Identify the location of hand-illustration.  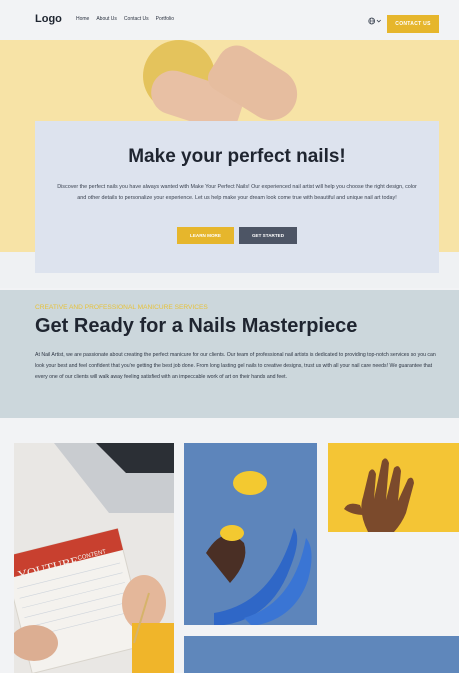
(393, 487).